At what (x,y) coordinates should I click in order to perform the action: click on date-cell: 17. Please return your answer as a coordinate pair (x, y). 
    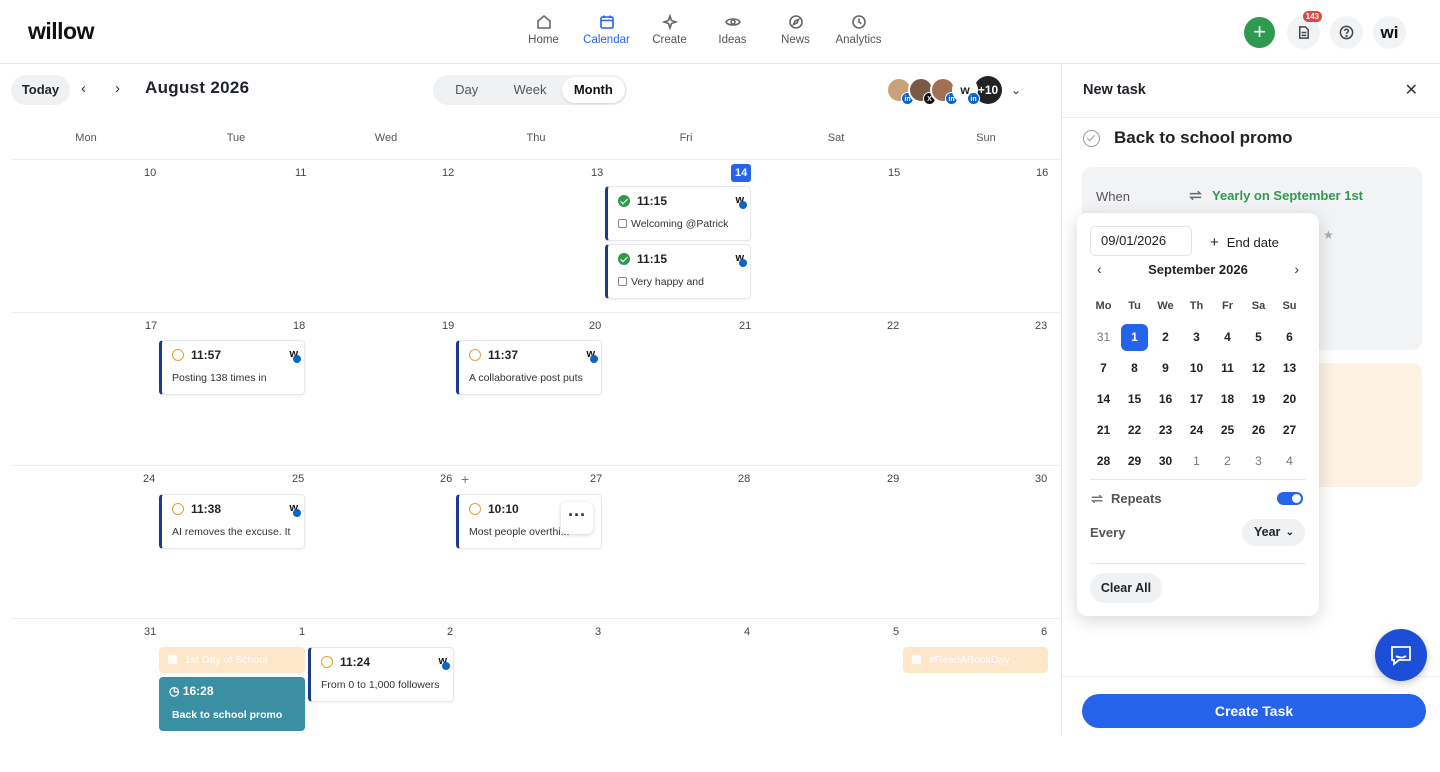
    Looking at the image, I should click on (1196, 399).